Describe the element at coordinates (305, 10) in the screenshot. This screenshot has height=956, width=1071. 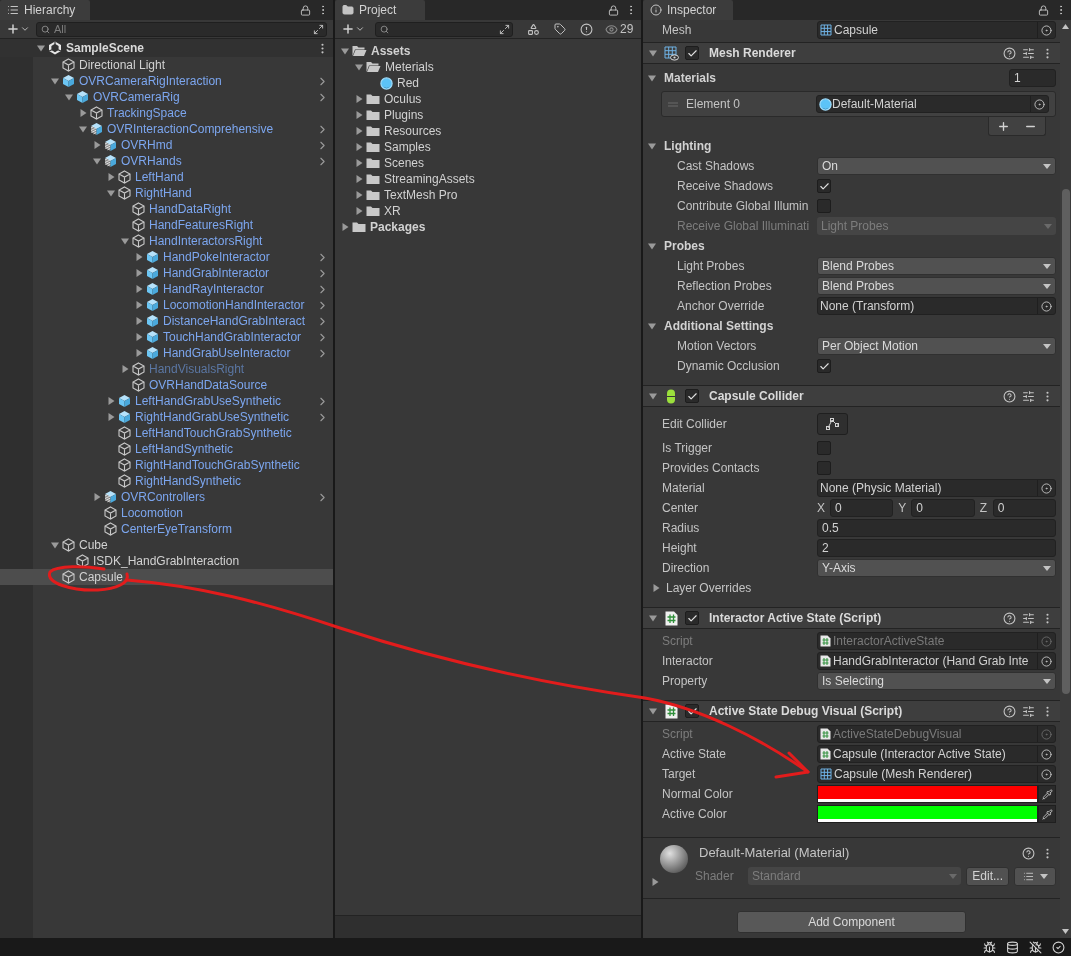
I see `lock-icon` at that location.